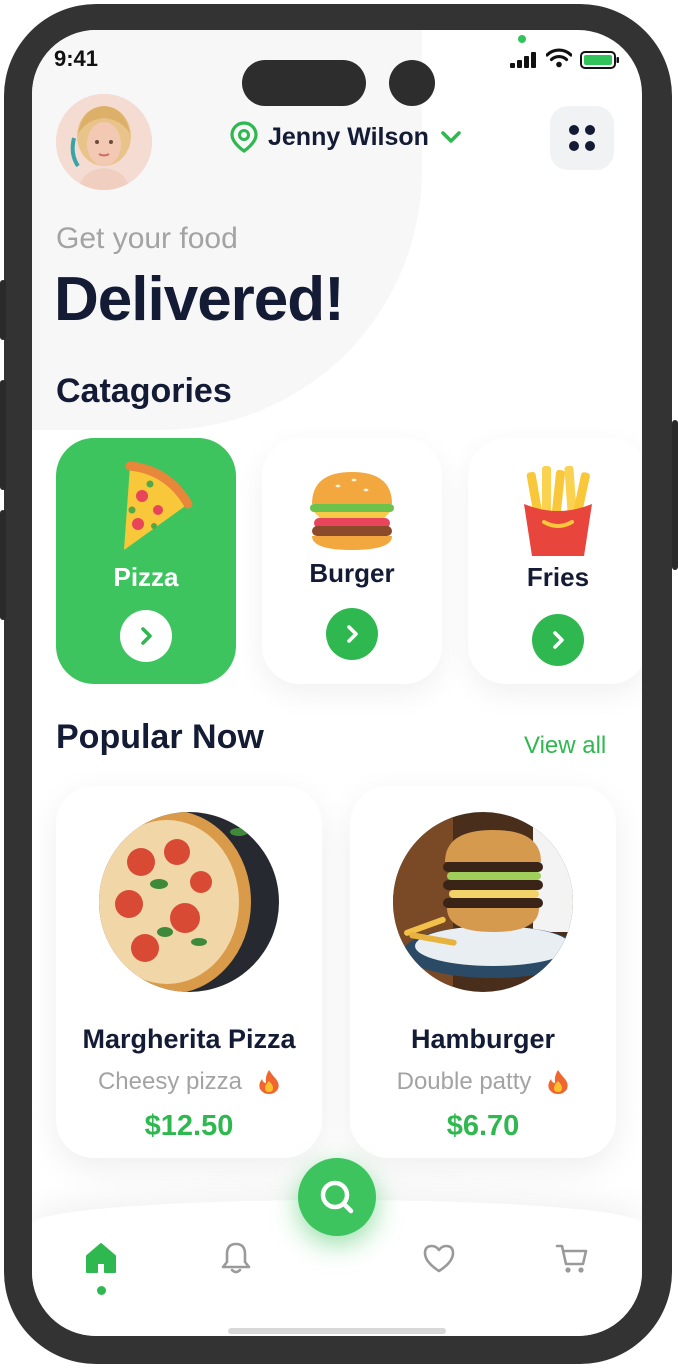 Image resolution: width=678 pixels, height=1369 pixels. What do you see at coordinates (146, 577) in the screenshot?
I see `category-label: Pizza` at bounding box center [146, 577].